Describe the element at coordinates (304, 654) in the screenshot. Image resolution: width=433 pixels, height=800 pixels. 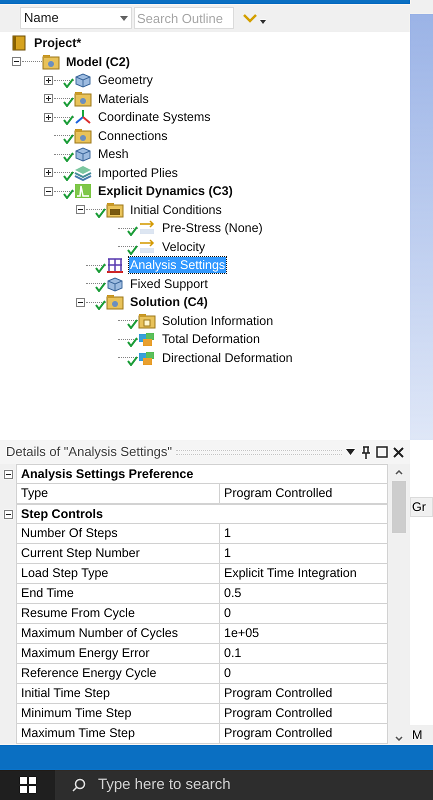
I see `property-value: 0.1` at that location.